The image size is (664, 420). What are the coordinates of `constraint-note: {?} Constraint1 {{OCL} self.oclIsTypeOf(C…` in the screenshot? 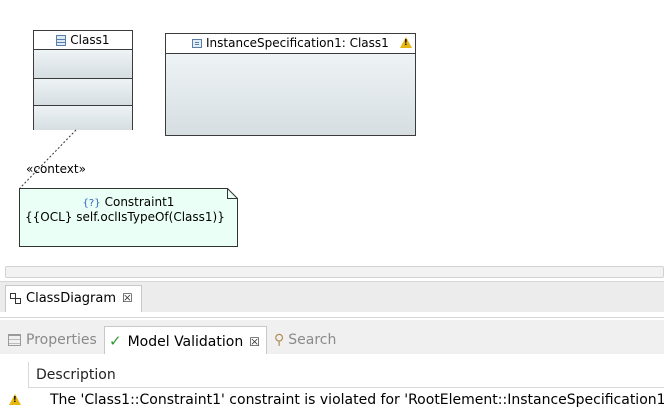 It's located at (128, 217).